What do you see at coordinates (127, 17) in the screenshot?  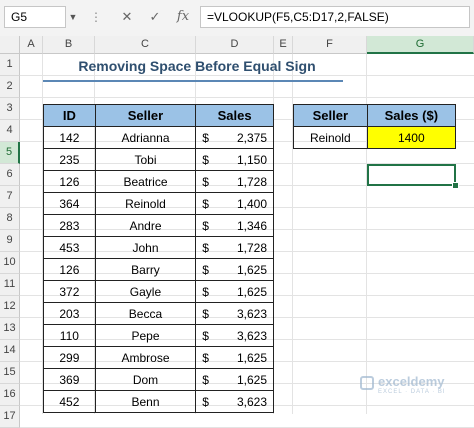 I see `cancel-icon: ✕` at bounding box center [127, 17].